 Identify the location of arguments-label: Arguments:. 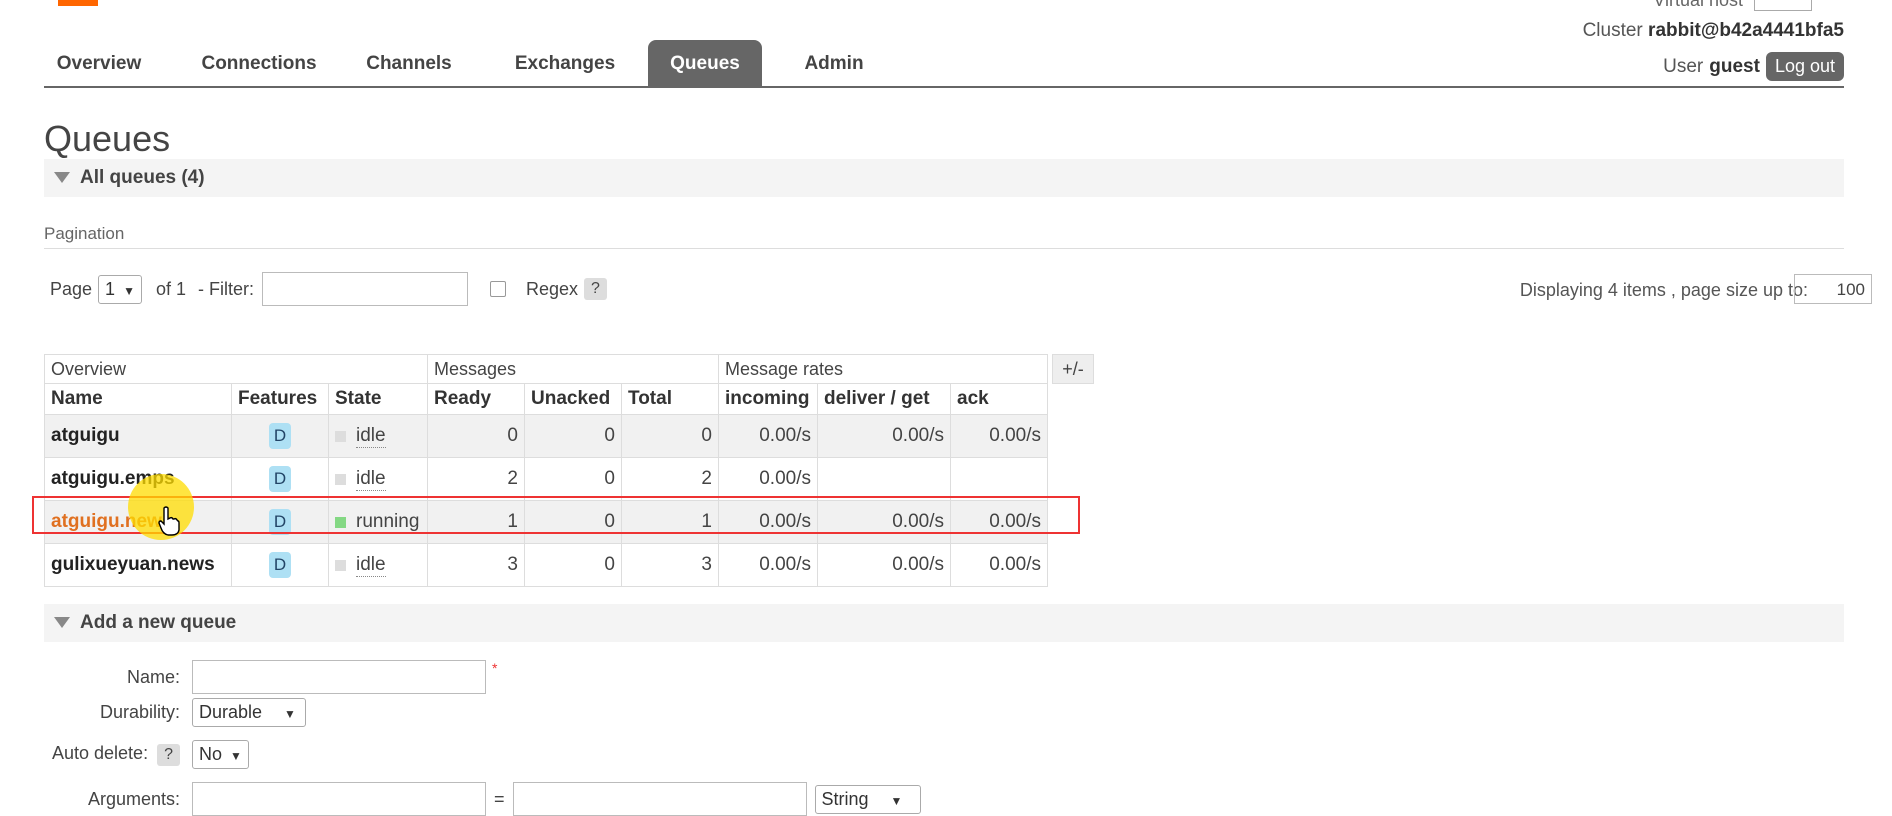
(133, 798).